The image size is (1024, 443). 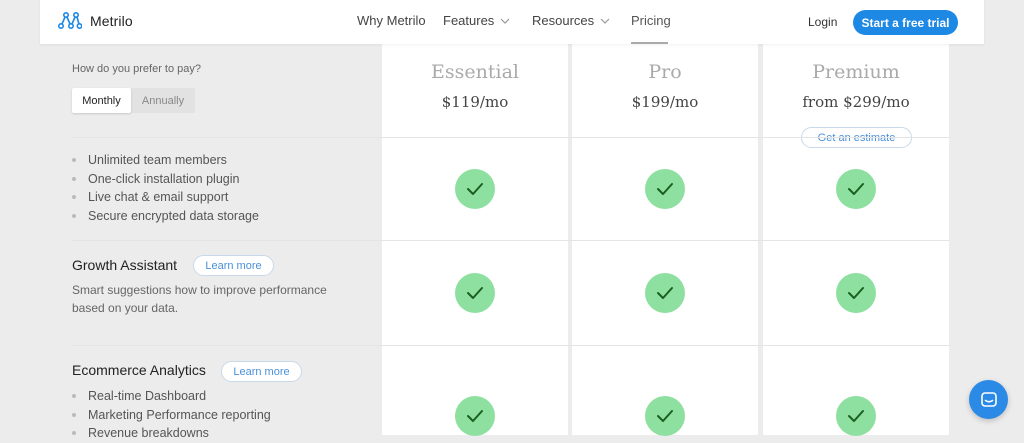 I want to click on plan-name: Pro, so click(x=665, y=72).